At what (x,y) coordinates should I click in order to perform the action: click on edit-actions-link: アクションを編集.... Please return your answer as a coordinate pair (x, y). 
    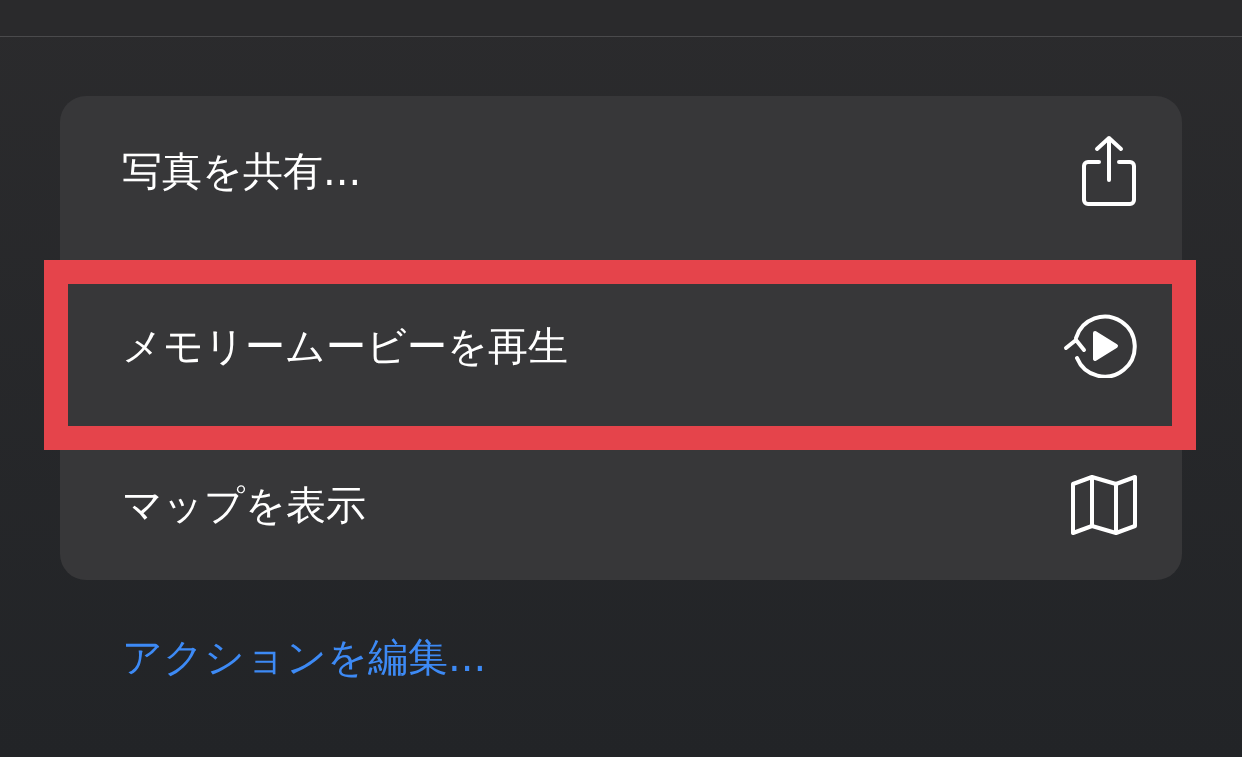
    Looking at the image, I should click on (304, 657).